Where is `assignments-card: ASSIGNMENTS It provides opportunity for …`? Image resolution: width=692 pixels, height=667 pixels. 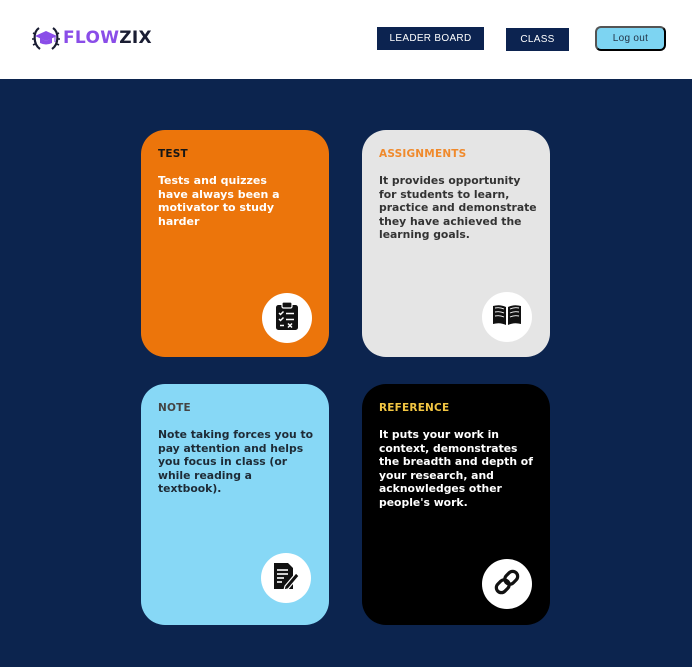 assignments-card: ASSIGNMENTS It provides opportunity for … is located at coordinates (456, 243).